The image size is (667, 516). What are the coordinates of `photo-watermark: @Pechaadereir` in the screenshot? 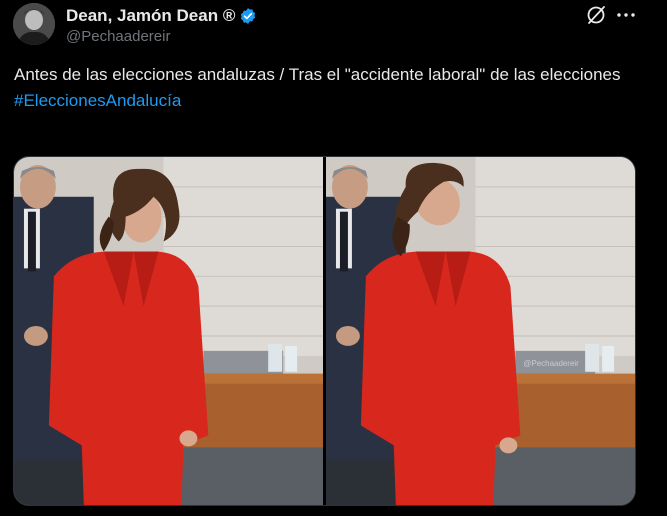 It's located at (551, 363).